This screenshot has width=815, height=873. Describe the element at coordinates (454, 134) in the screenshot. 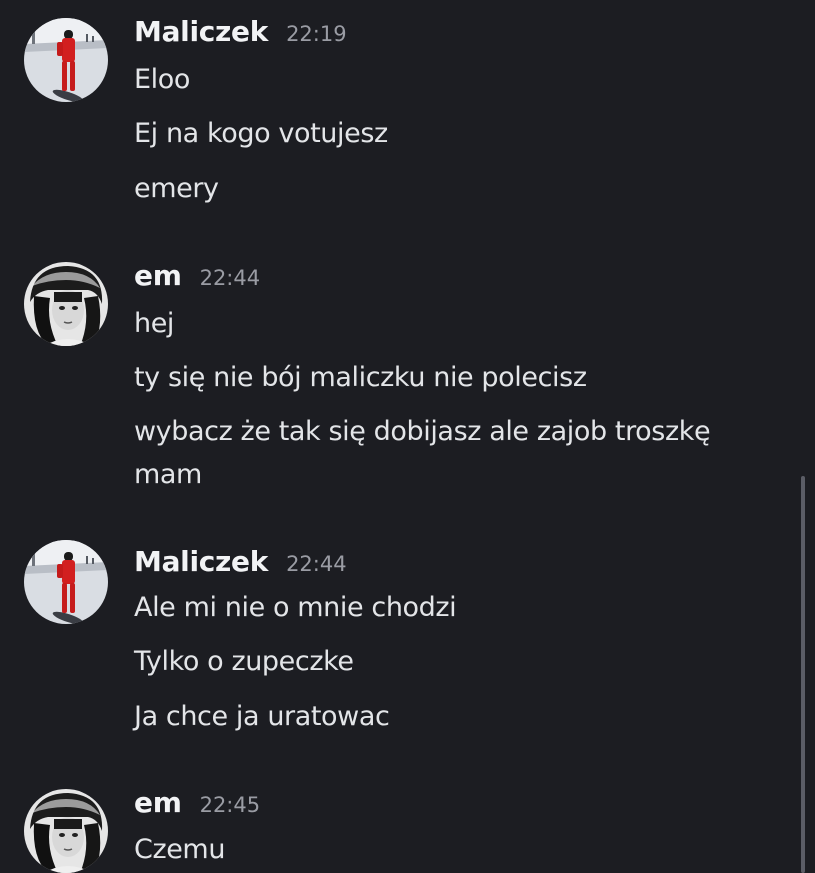

I see `message-text: Ej na kogo votujesz` at that location.